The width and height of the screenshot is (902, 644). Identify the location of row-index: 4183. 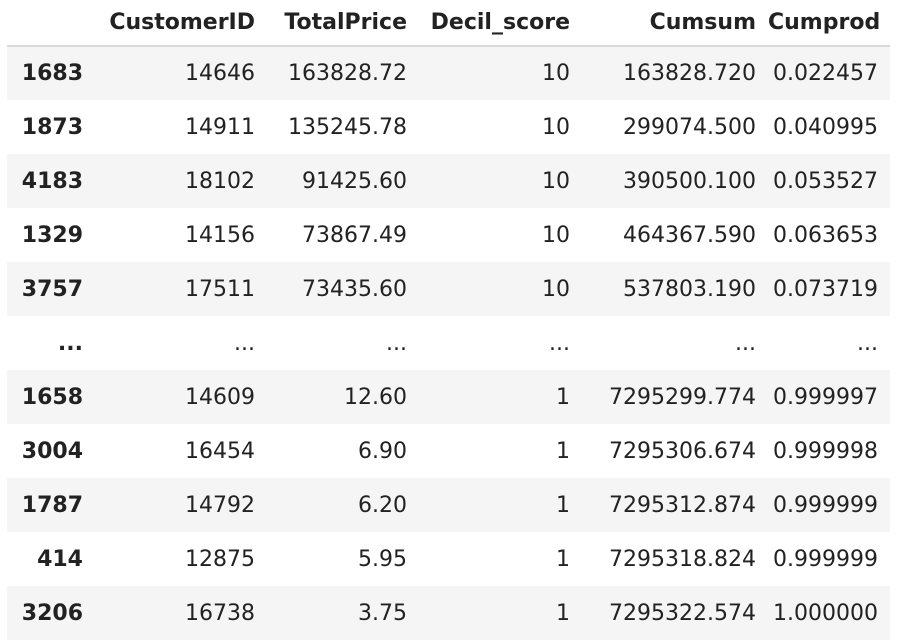
(52, 181).